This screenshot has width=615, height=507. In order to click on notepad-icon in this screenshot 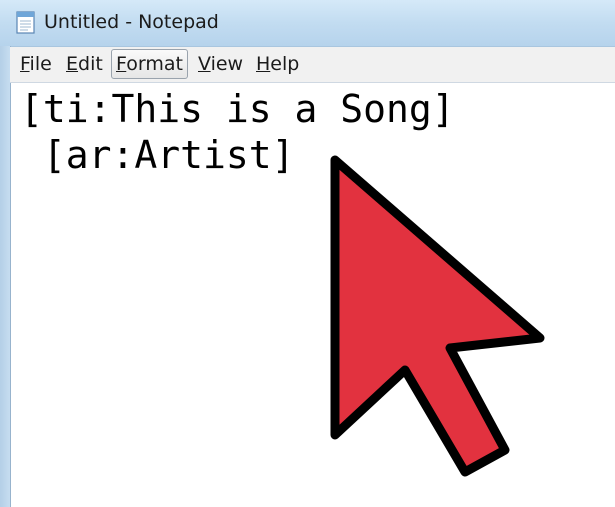, I will do `click(25, 22)`.